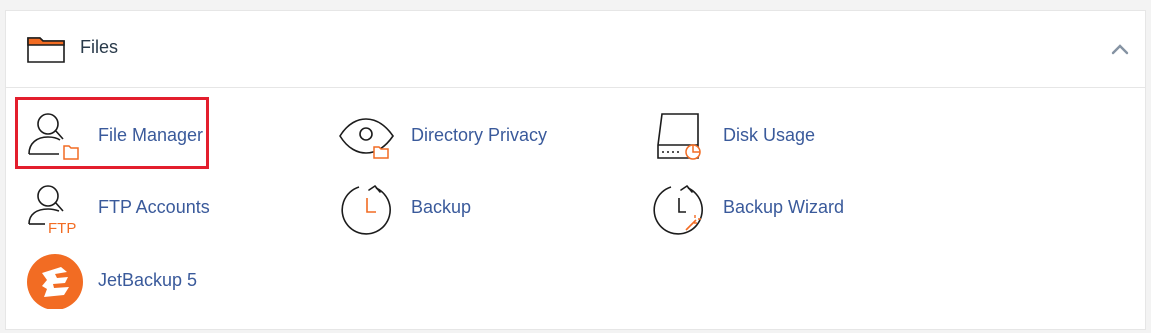  What do you see at coordinates (366, 138) in the screenshot?
I see `eye-icon` at bounding box center [366, 138].